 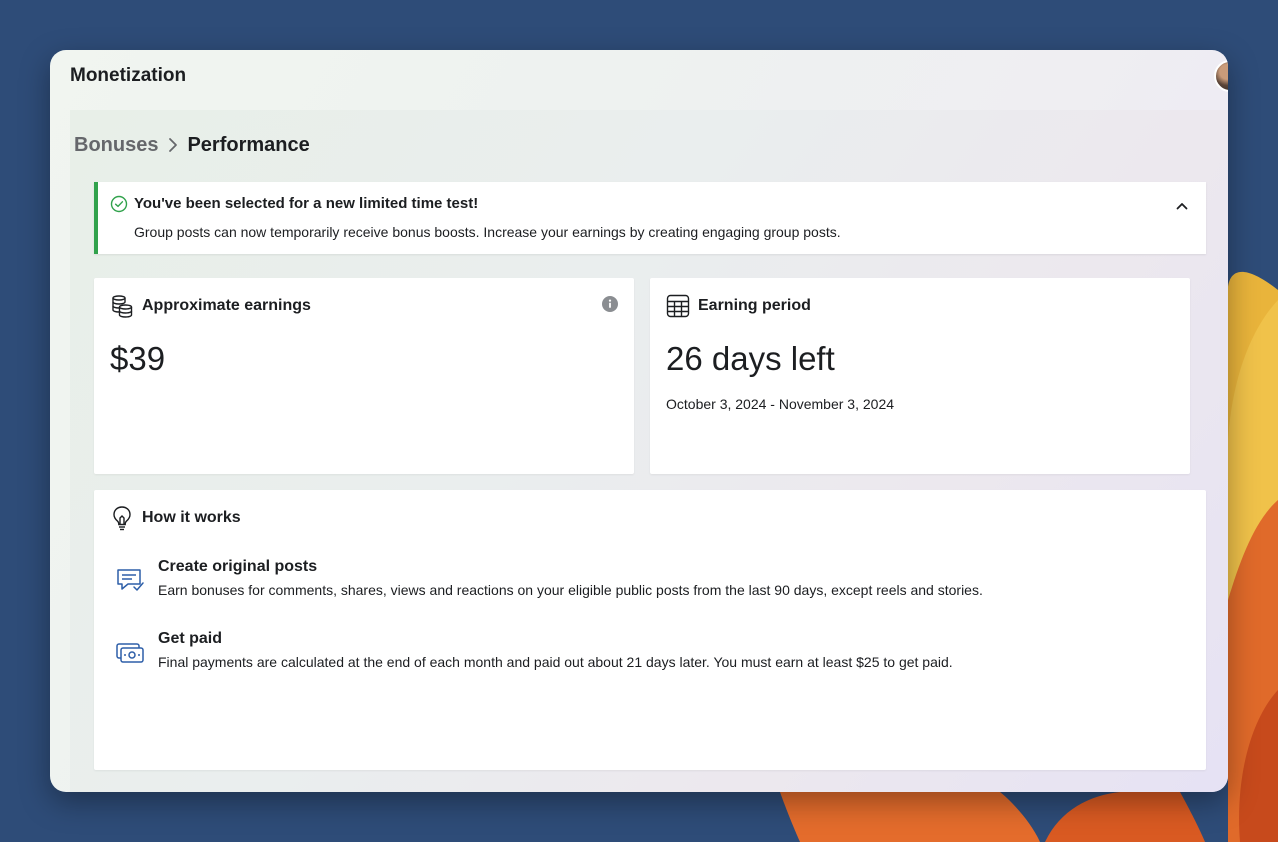 What do you see at coordinates (190, 638) in the screenshot?
I see `step-title: Get paid` at bounding box center [190, 638].